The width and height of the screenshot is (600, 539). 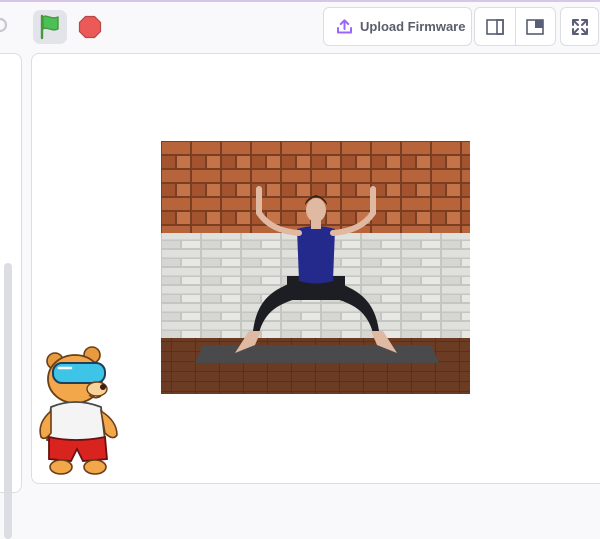 I want to click on green-flag-button, so click(x=50, y=27).